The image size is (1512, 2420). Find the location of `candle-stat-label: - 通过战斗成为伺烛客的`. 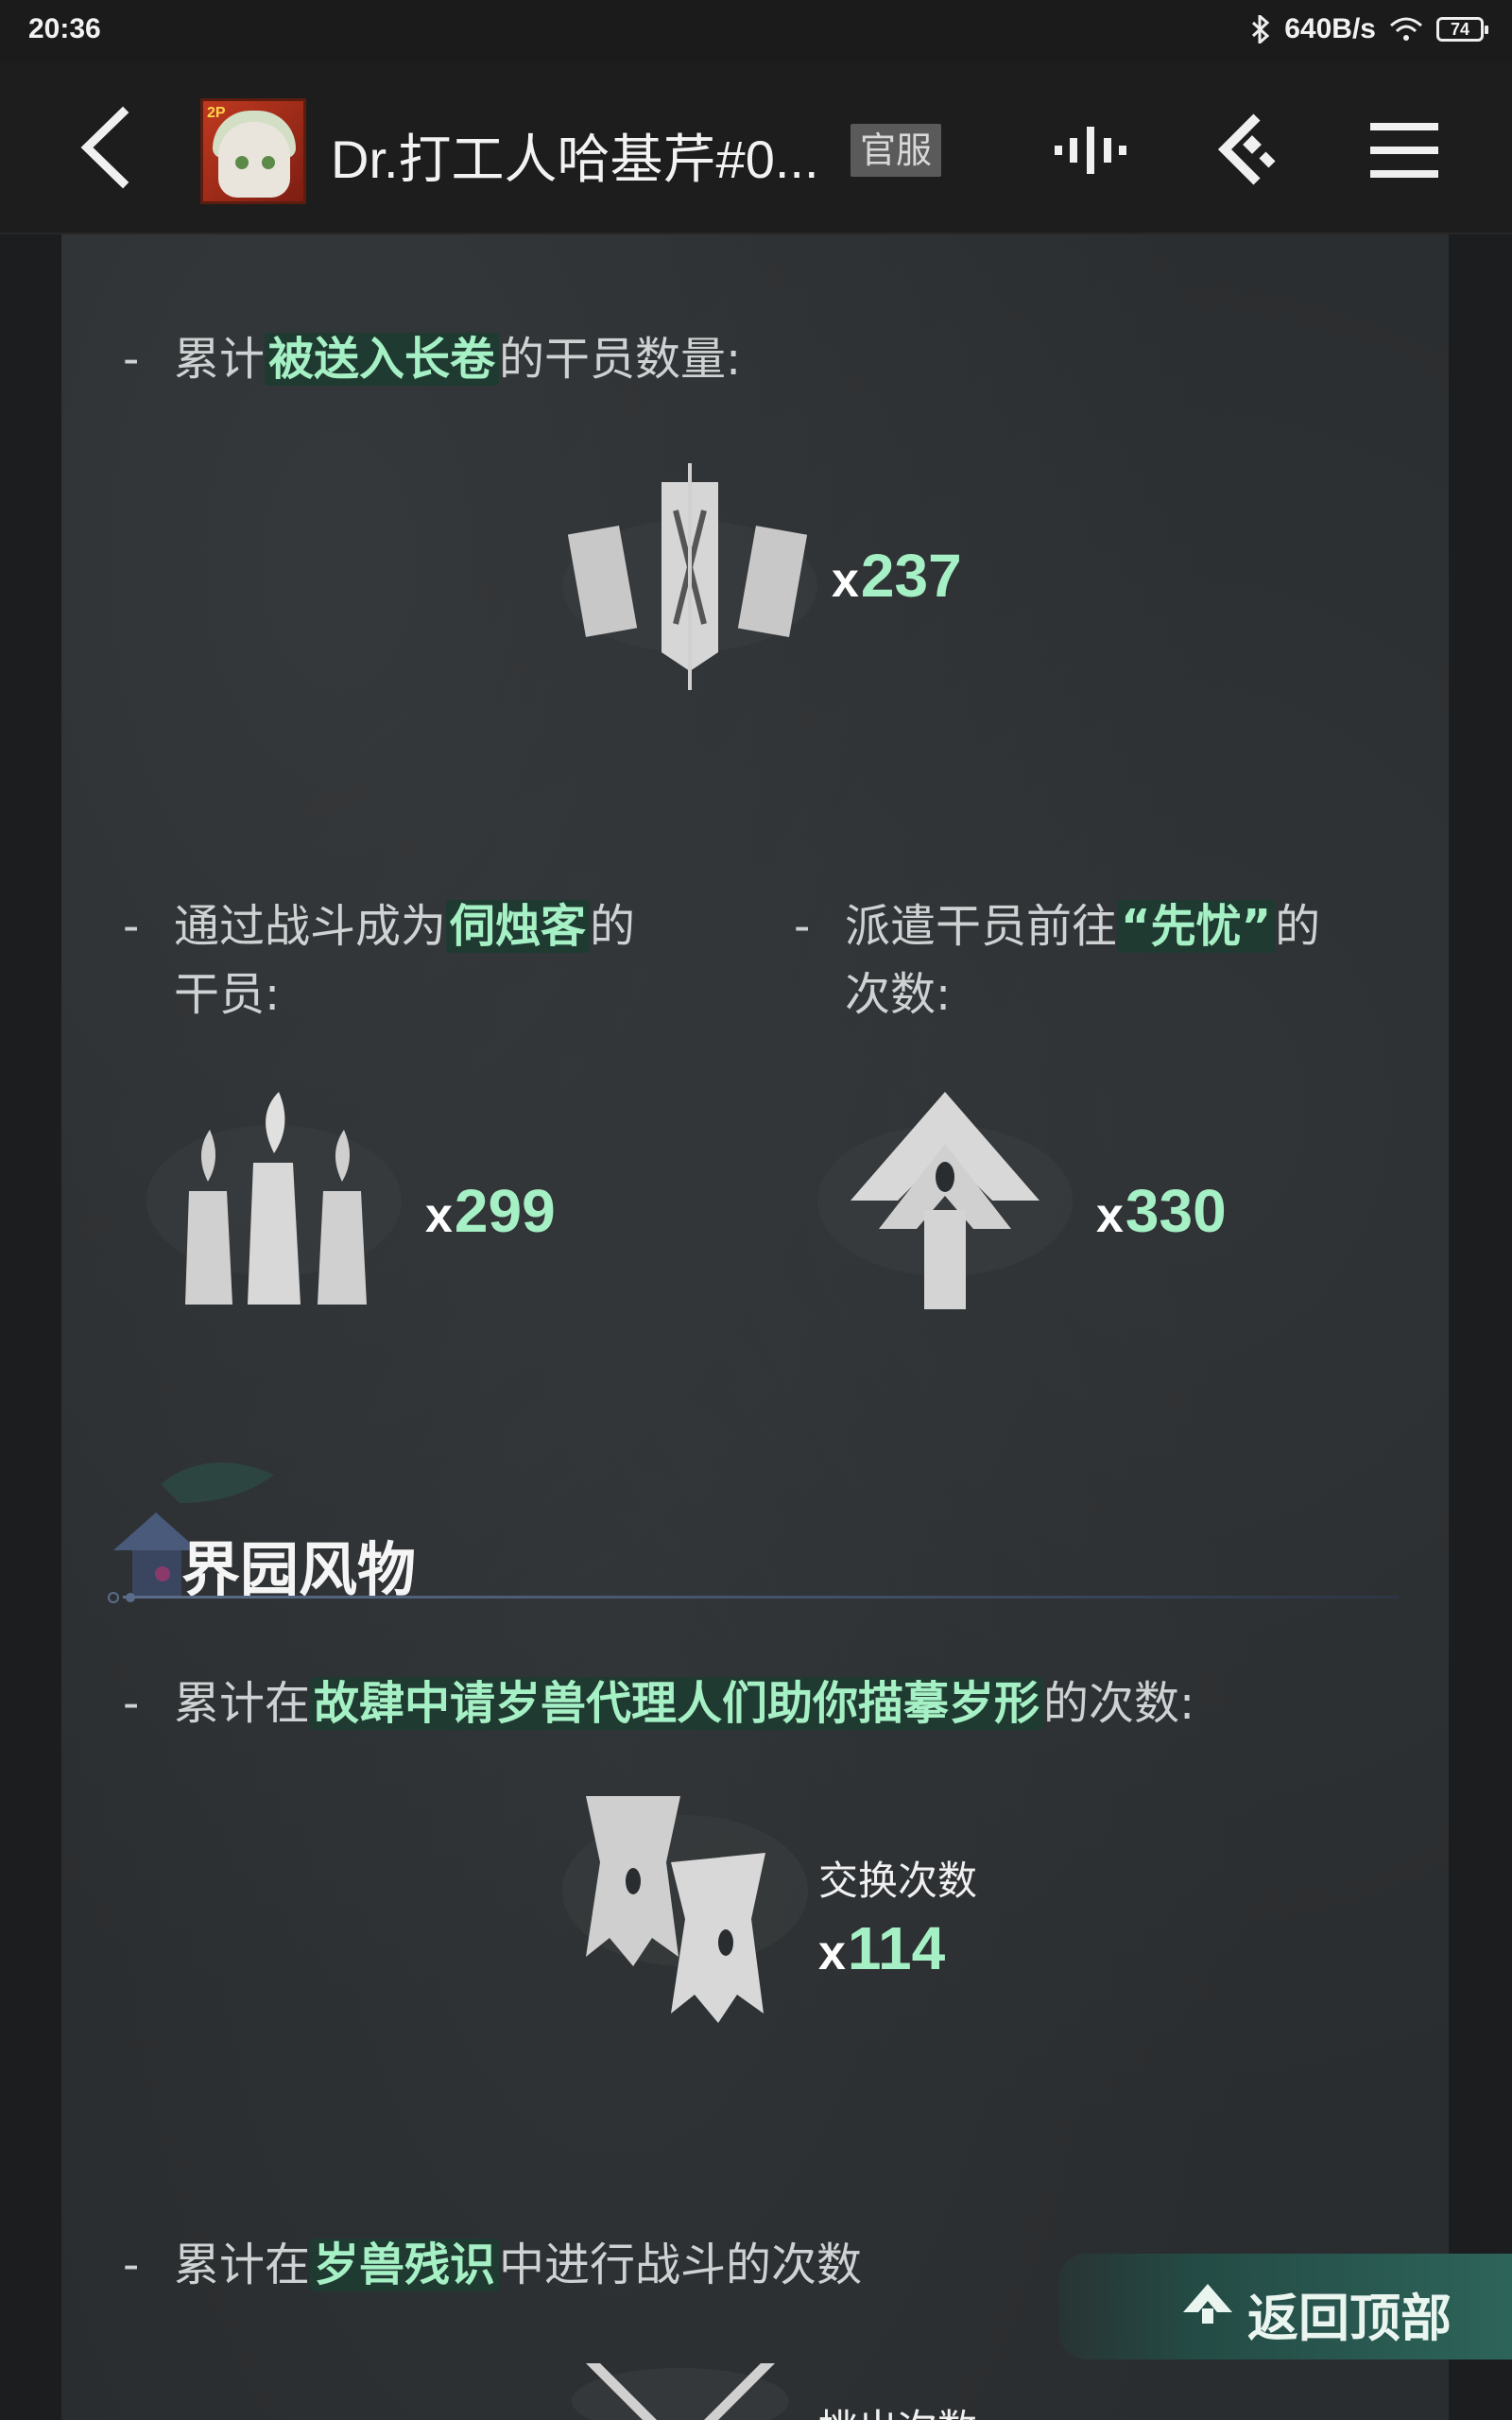

candle-stat-label: - 通过战斗成为伺烛客的 is located at coordinates (379, 922).